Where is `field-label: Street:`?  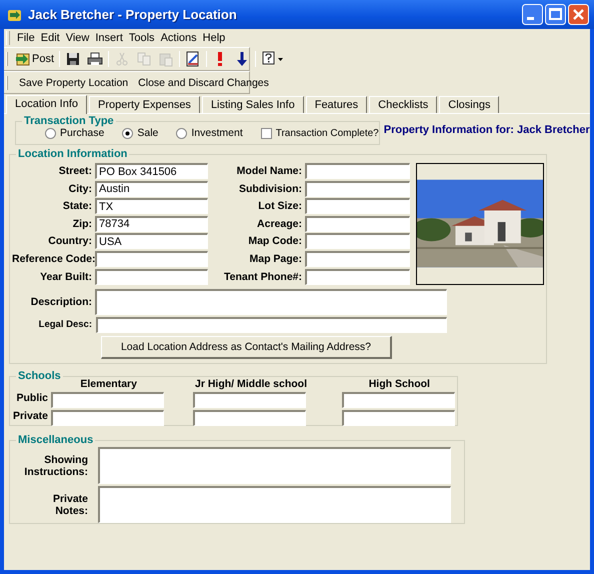
field-label: Street: is located at coordinates (75, 171).